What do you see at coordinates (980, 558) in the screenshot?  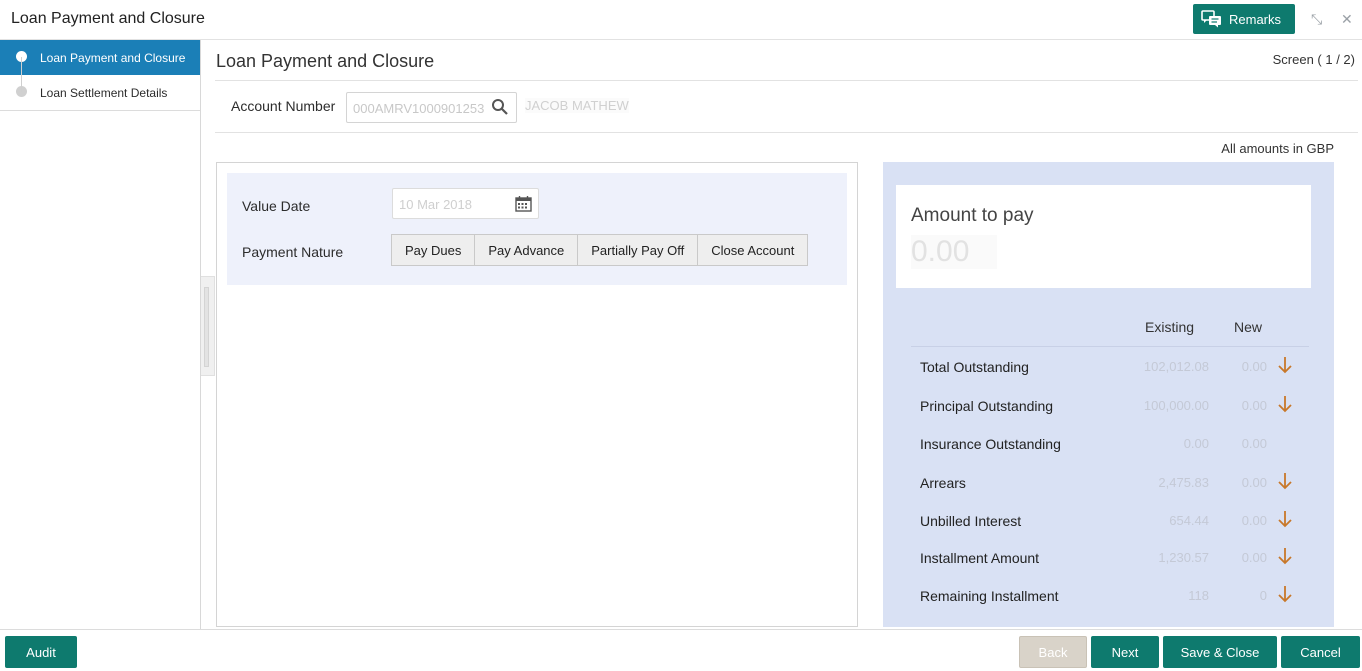 I see `summary-row-label: Installment Amount` at bounding box center [980, 558].